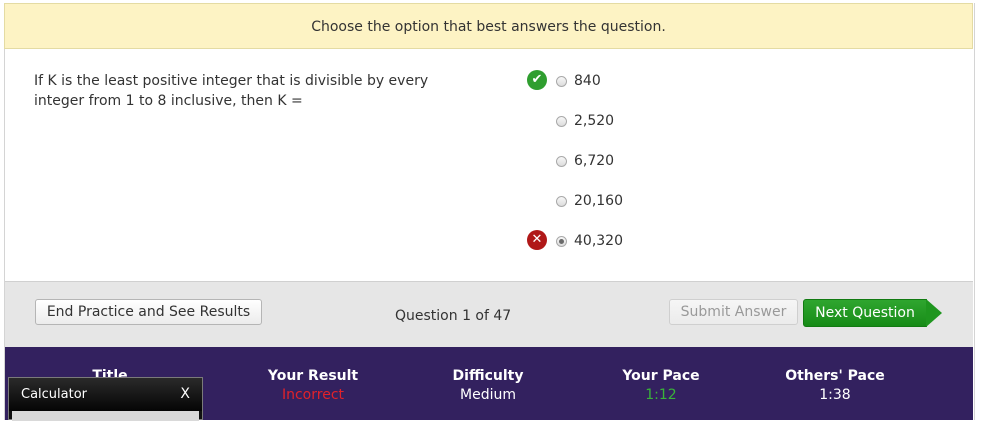  I want to click on cross-icon: ✕, so click(537, 240).